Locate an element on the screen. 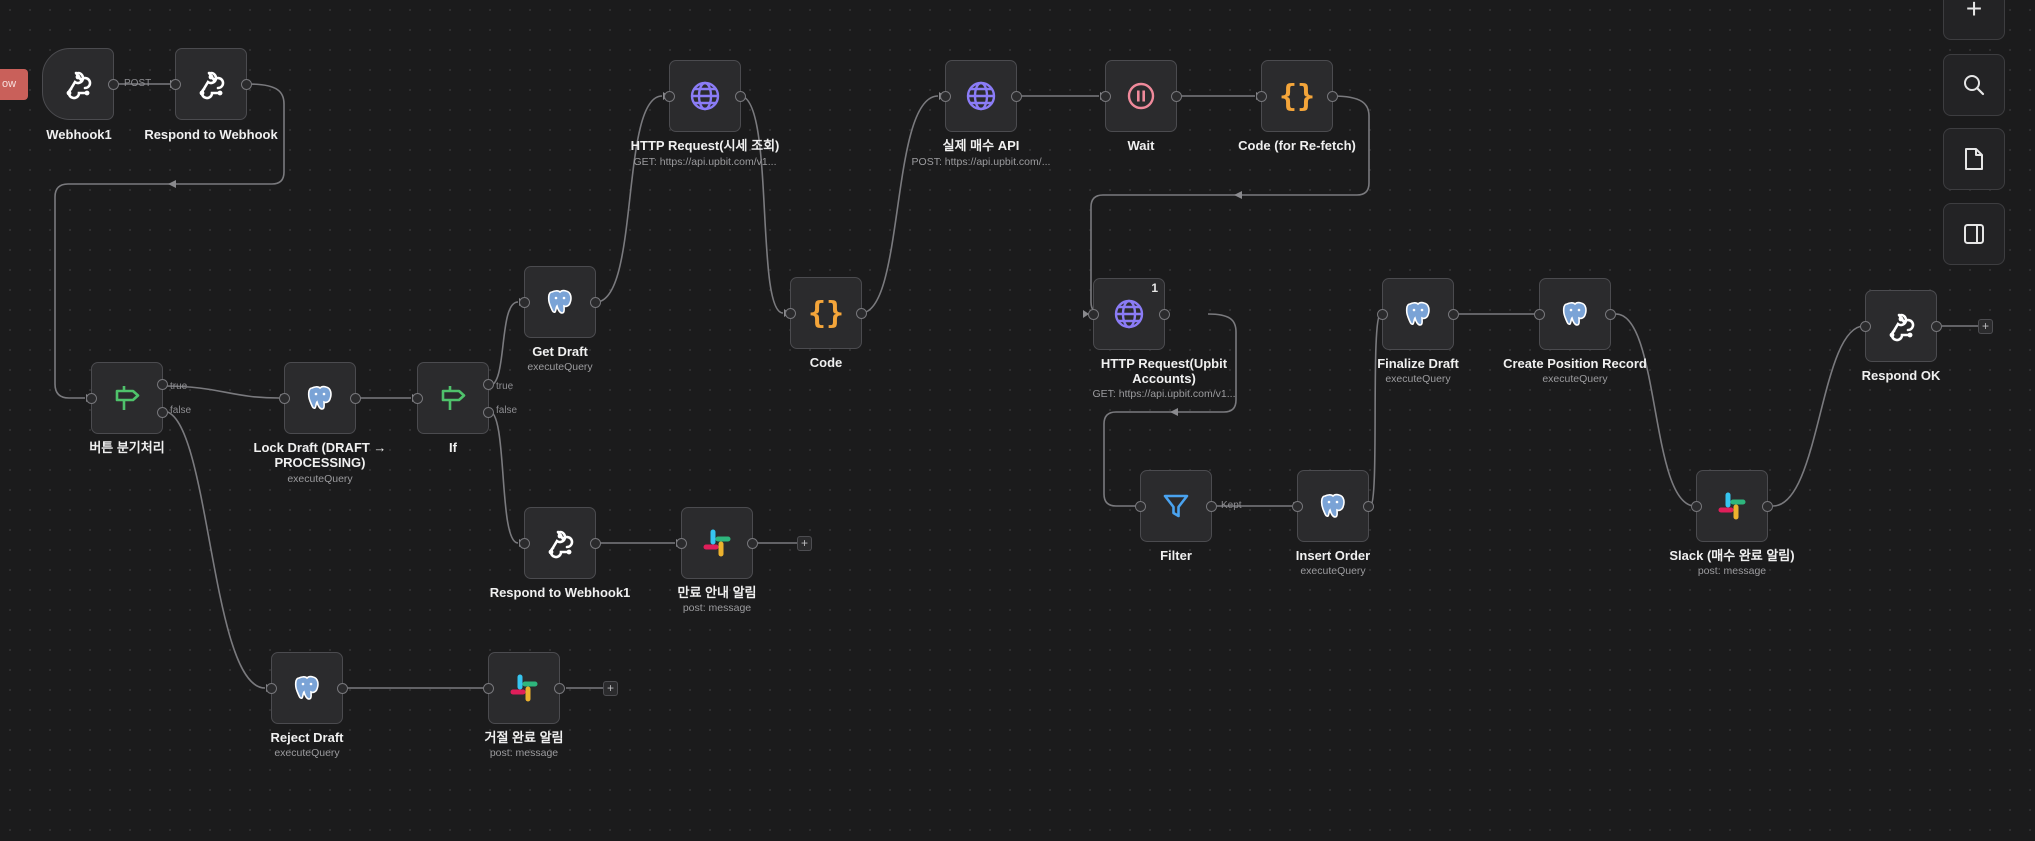  add-sticky-note-button is located at coordinates (1974, 159).